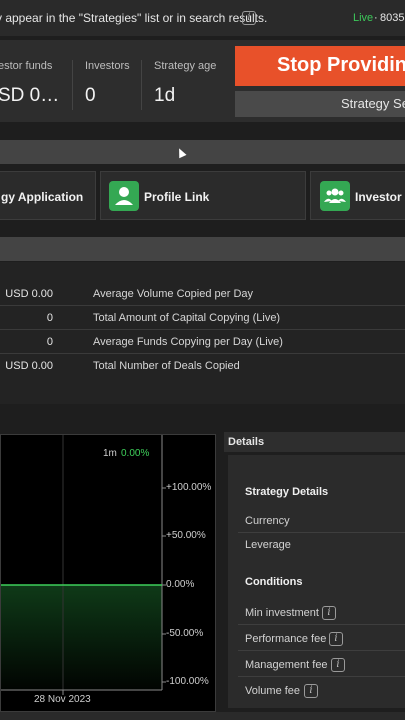 This screenshot has height=720, width=405. I want to click on people-icon, so click(335, 196).